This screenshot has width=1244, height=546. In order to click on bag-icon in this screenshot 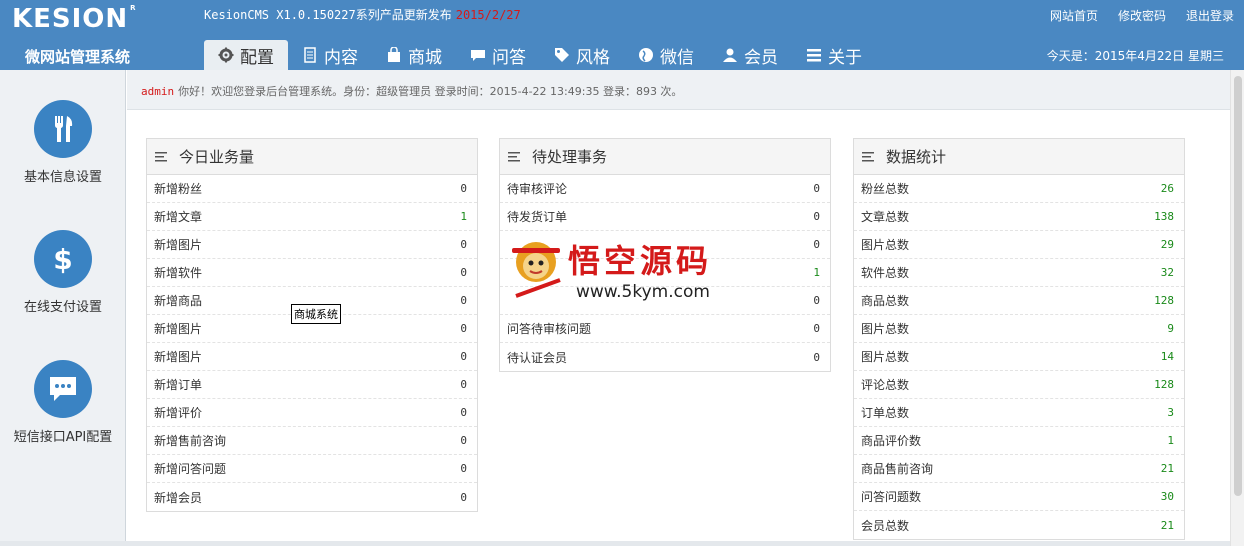, I will do `click(394, 54)`.